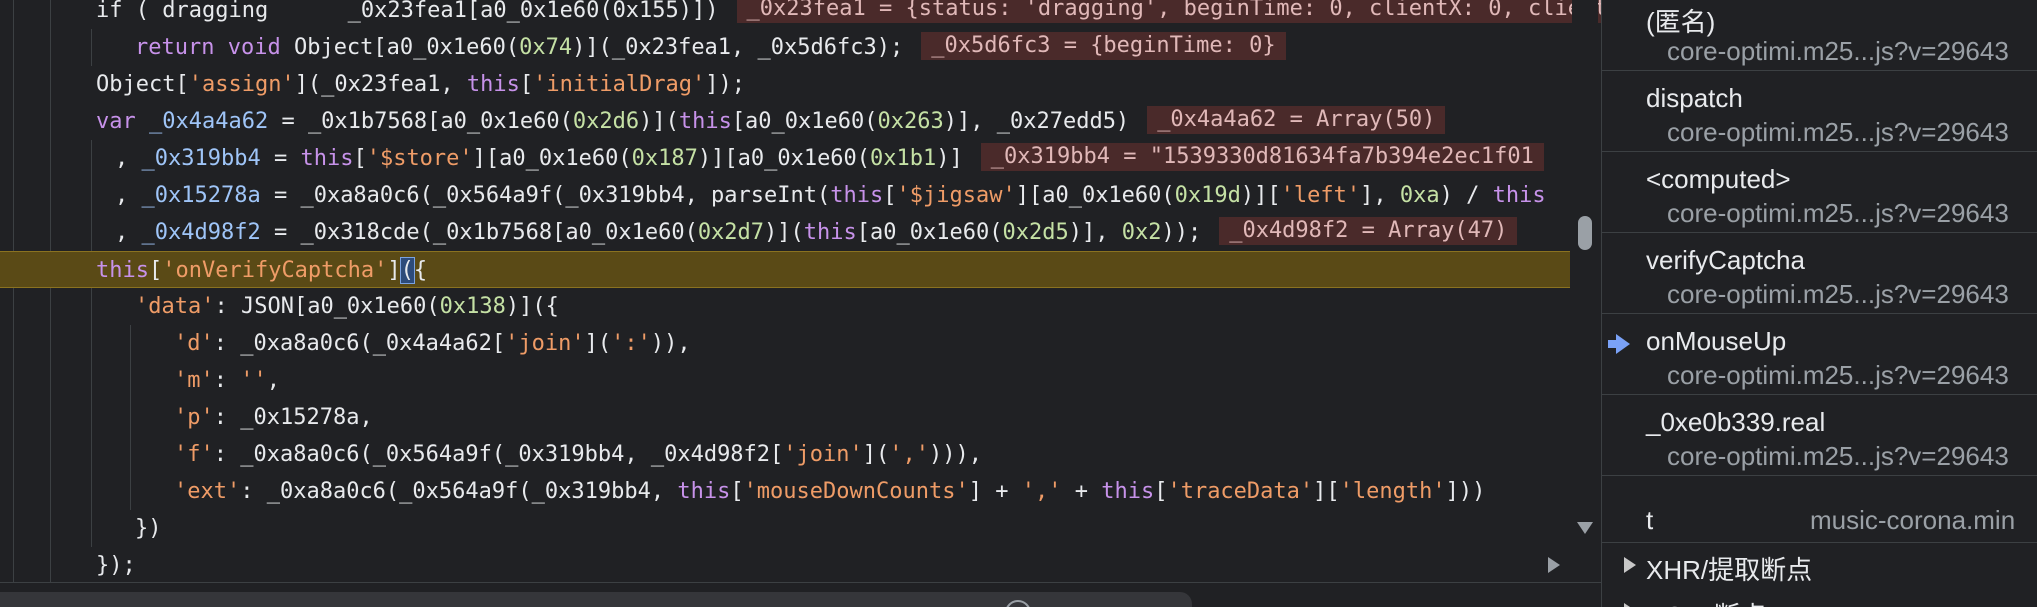  I want to click on code-token: 'join', so click(545, 343).